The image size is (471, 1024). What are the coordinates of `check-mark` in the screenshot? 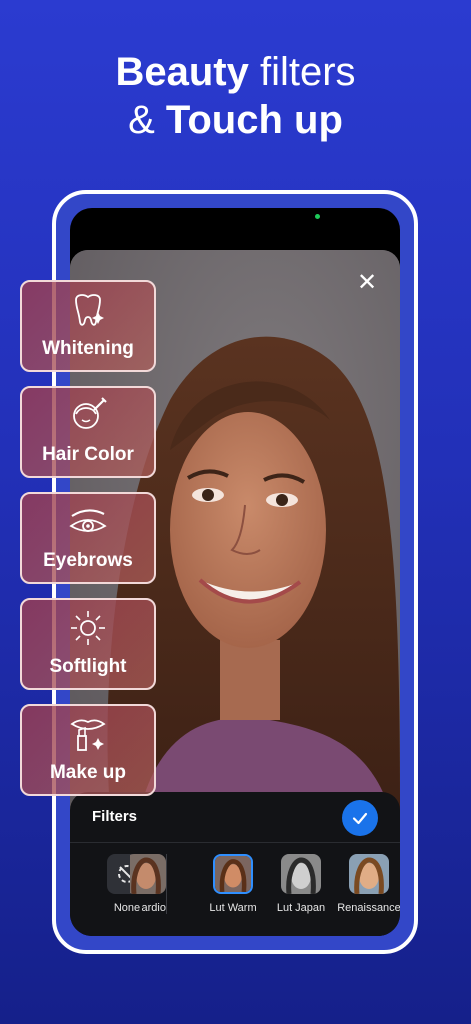 It's located at (360, 818).